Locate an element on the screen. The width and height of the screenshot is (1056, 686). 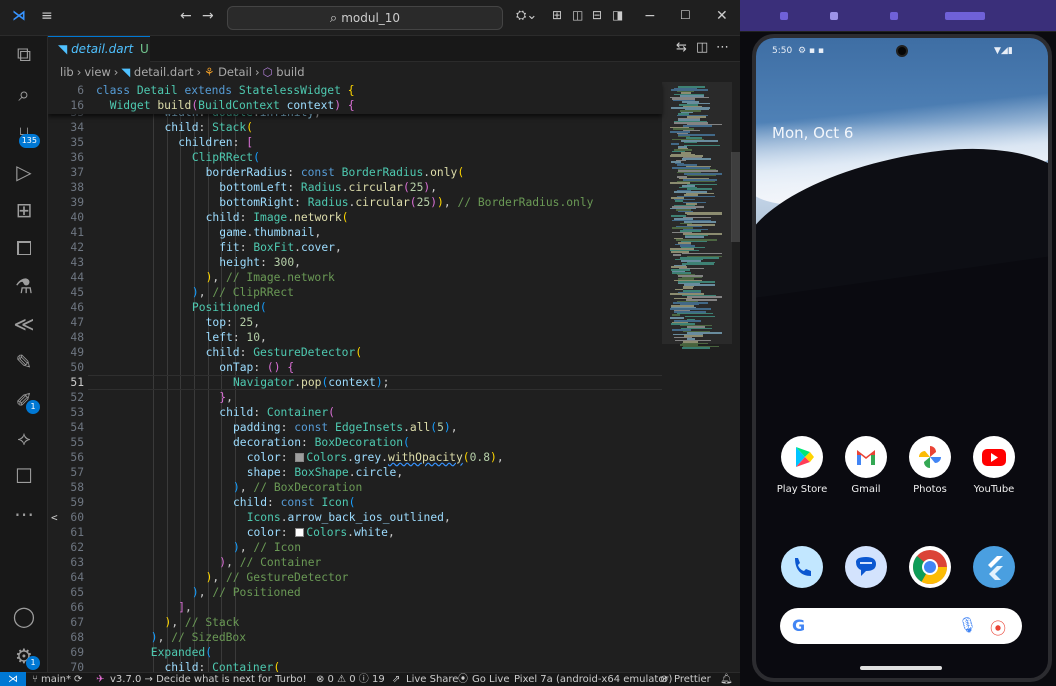
code-line: 58), // BoxDecoration is located at coordinates (355, 487).